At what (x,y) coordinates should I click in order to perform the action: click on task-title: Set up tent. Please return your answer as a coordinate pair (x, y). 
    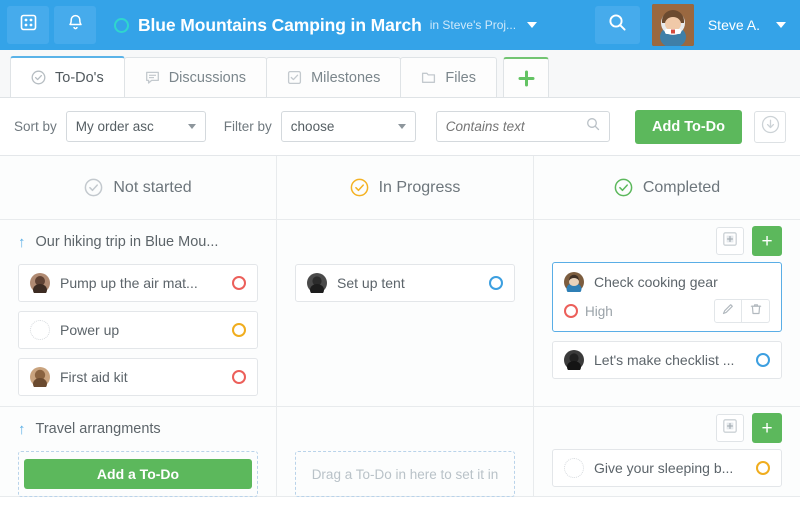
    Looking at the image, I should click on (371, 283).